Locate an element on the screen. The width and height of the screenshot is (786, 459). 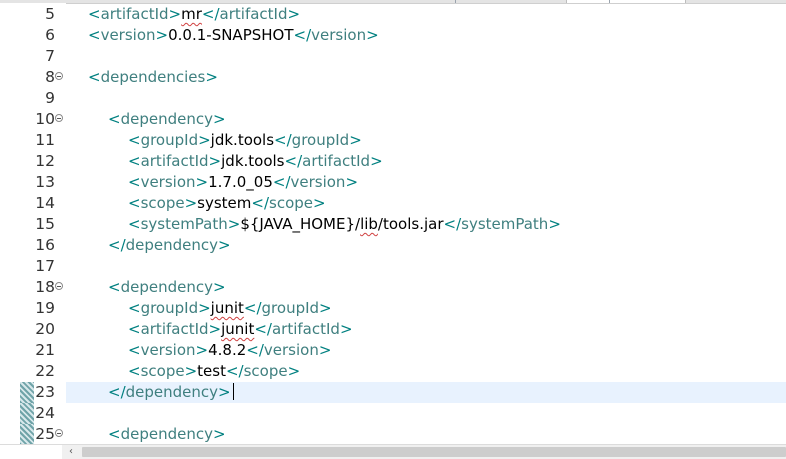
editor-line: 14 <scope>system</scope> is located at coordinates (393, 203).